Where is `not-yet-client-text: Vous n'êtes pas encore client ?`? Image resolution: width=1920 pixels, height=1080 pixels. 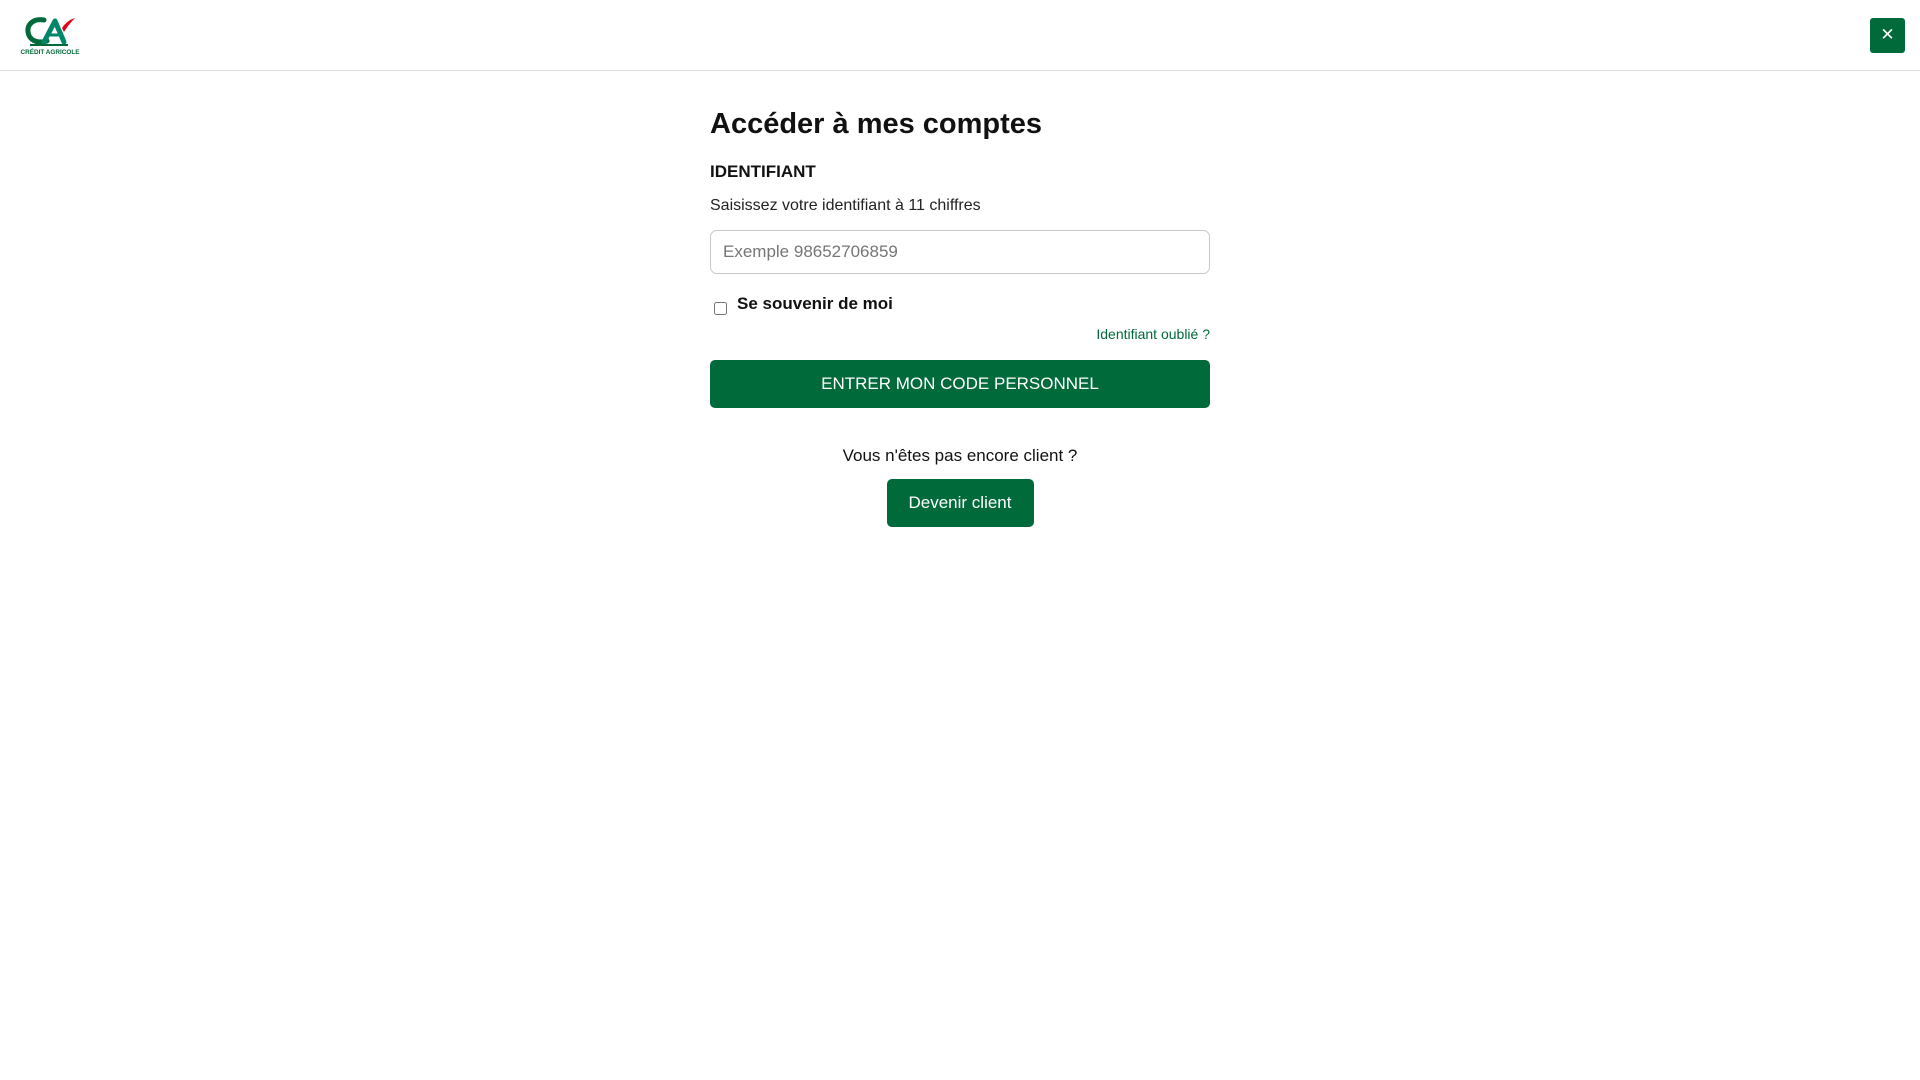
not-yet-client-text: Vous n'êtes pas encore client ? is located at coordinates (960, 455).